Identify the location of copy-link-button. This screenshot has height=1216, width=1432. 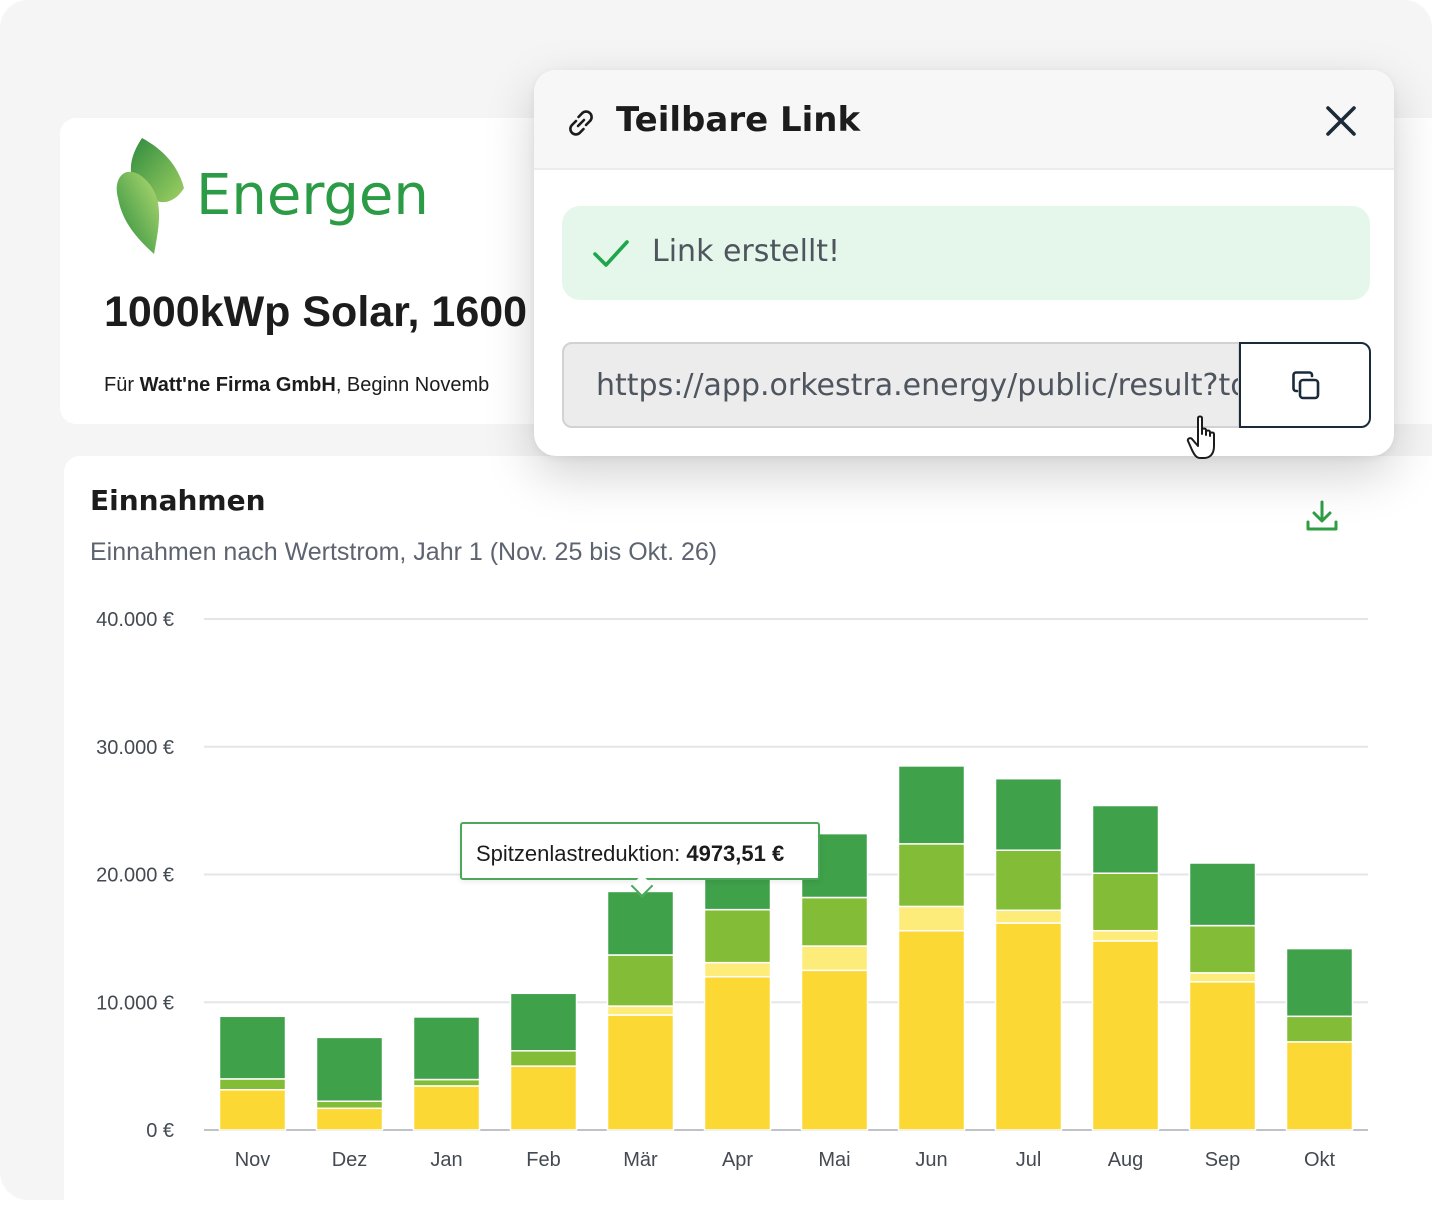
(1305, 385).